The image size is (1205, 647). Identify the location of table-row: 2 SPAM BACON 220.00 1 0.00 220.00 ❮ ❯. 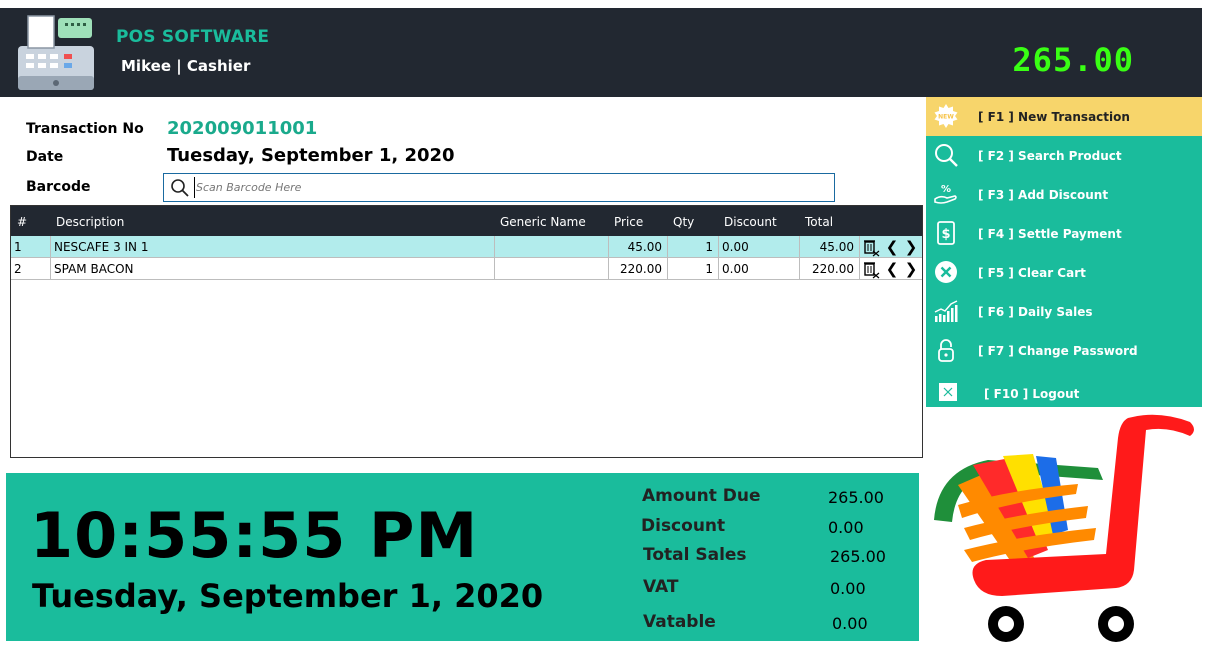
(466, 269).